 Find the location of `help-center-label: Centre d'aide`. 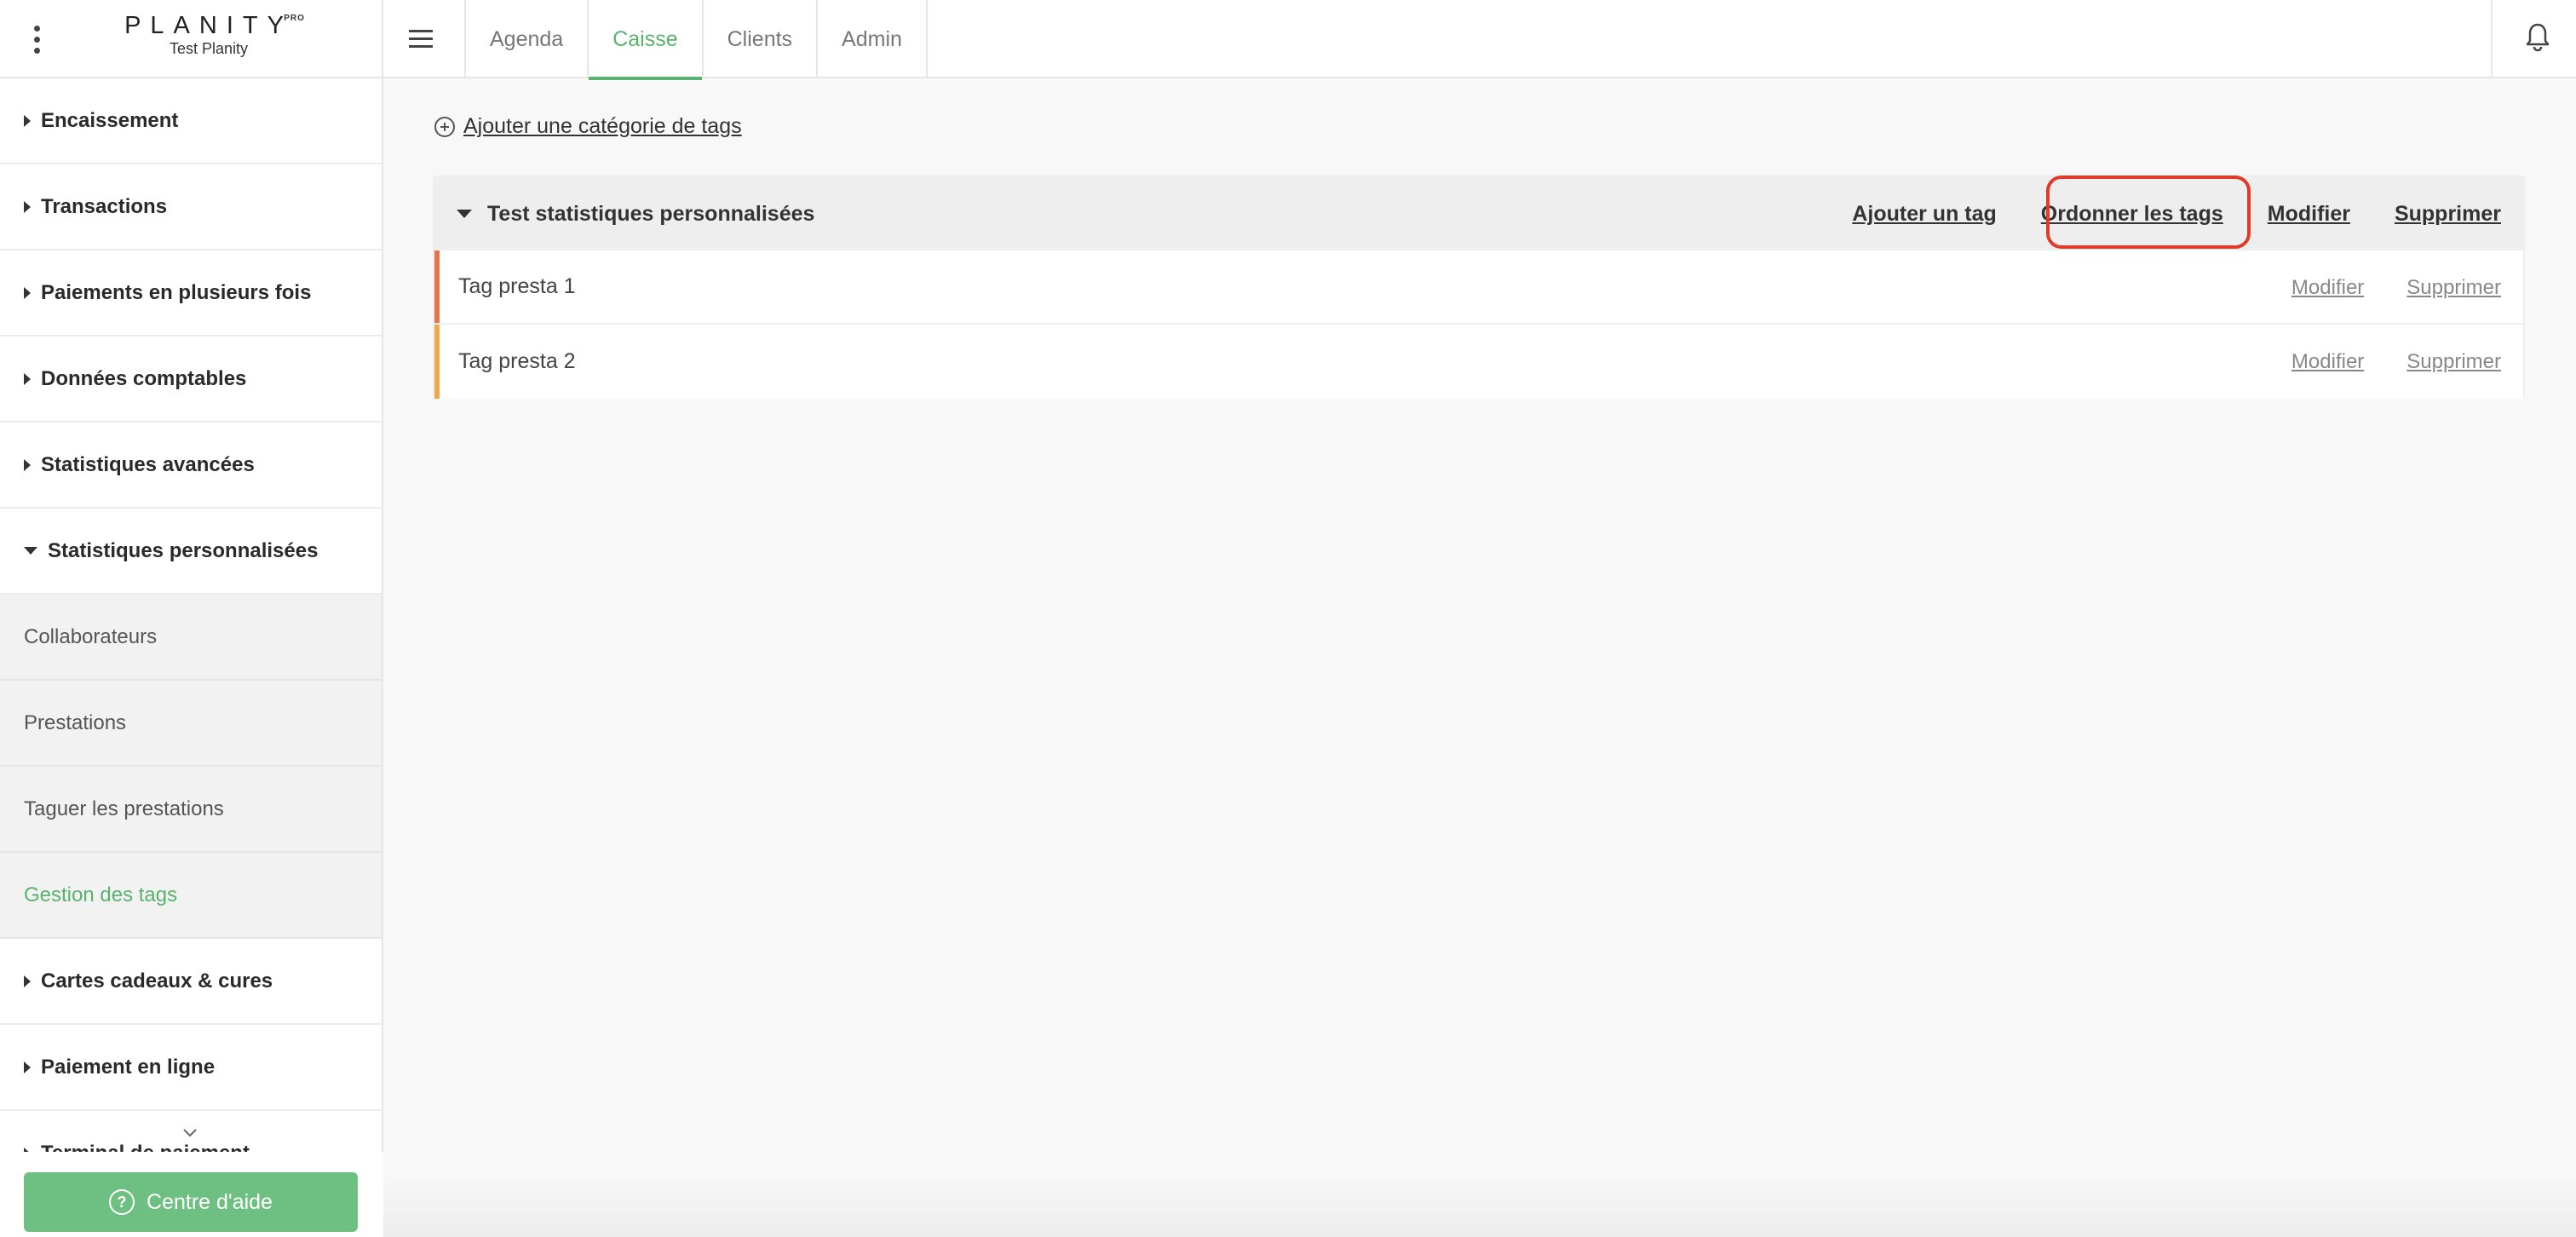

help-center-label: Centre d'aide is located at coordinates (210, 1201).